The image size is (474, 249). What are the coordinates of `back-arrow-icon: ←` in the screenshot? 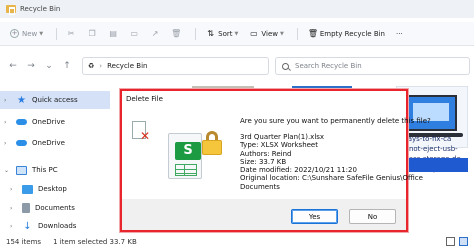 It's located at (13, 66).